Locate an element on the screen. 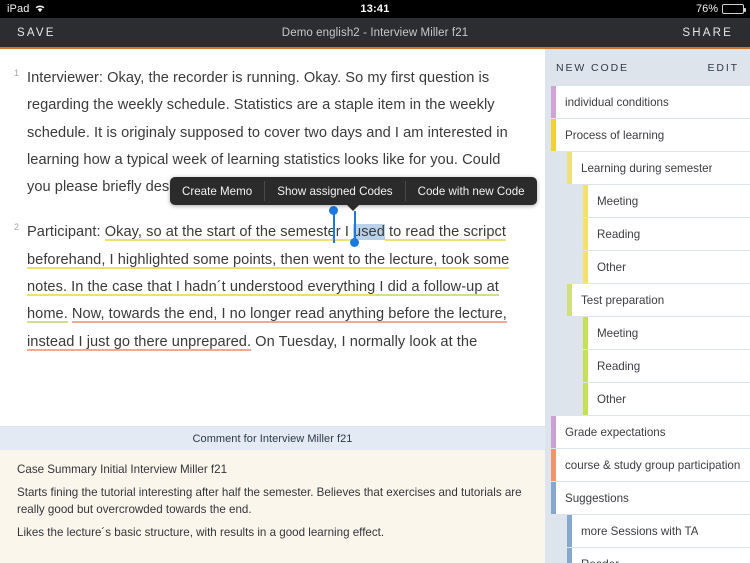 This screenshot has height=563, width=750. status-bar-clock: 13:41 is located at coordinates (375, 9).